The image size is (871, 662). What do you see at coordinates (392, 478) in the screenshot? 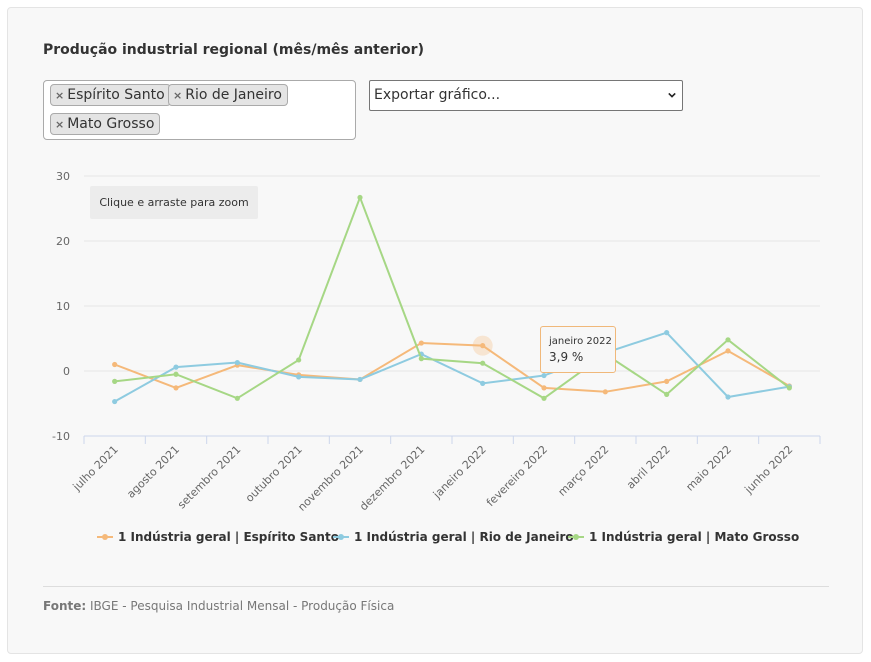
I see `x-tick-label: dezembro 2021` at bounding box center [392, 478].